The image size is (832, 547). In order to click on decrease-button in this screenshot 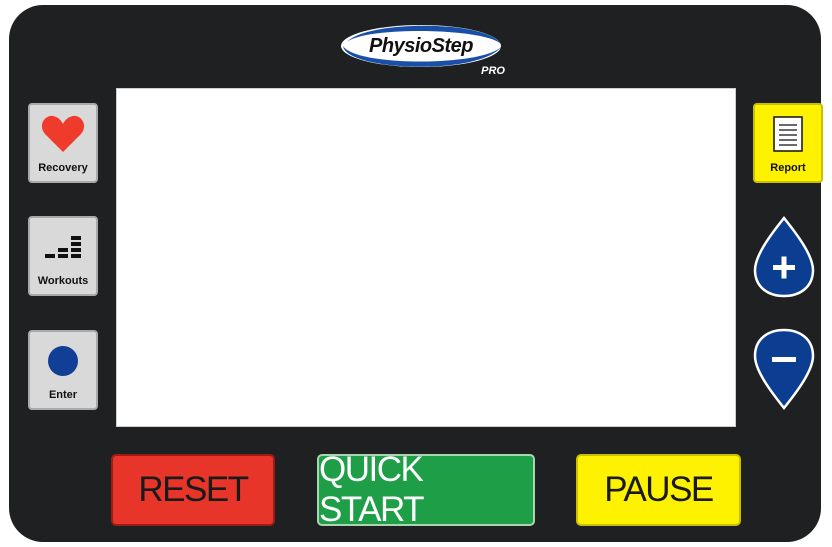, I will do `click(784, 369)`.